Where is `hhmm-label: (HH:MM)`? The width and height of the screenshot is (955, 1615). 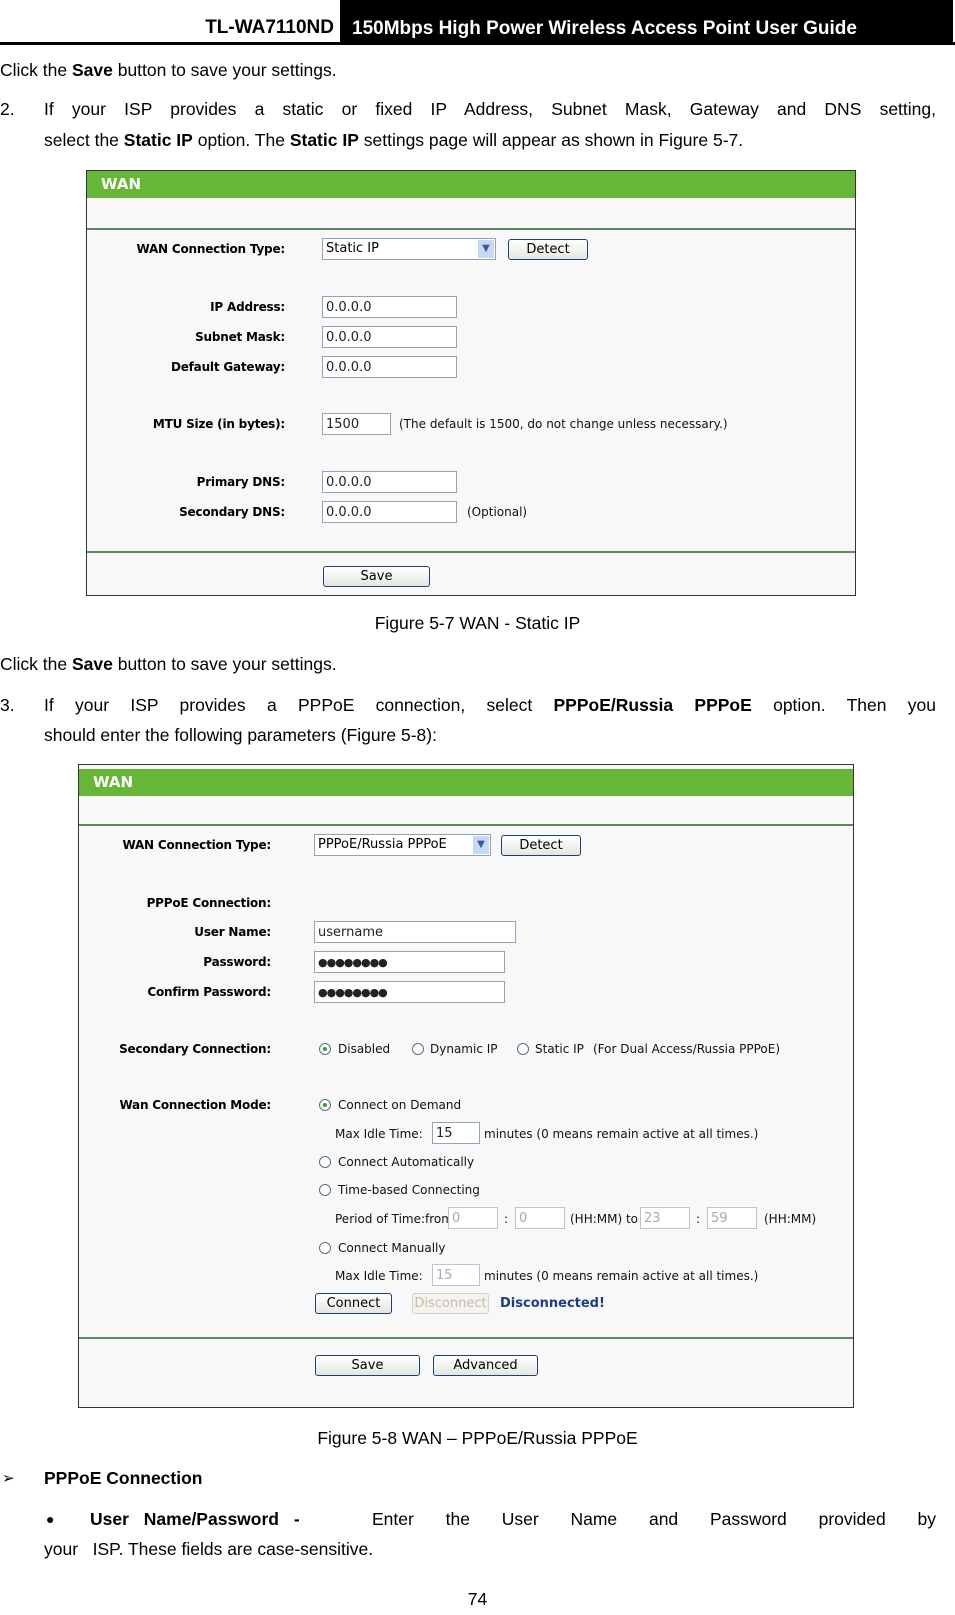
hhmm-label: (HH:MM) is located at coordinates (790, 1219).